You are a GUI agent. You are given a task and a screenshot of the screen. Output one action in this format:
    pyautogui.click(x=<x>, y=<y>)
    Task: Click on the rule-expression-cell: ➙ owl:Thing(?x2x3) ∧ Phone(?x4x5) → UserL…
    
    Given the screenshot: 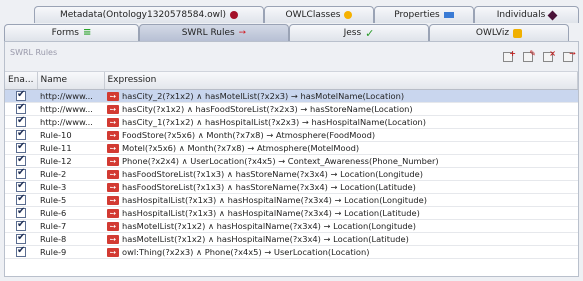 What is the action you would take?
    pyautogui.click(x=341, y=252)
    